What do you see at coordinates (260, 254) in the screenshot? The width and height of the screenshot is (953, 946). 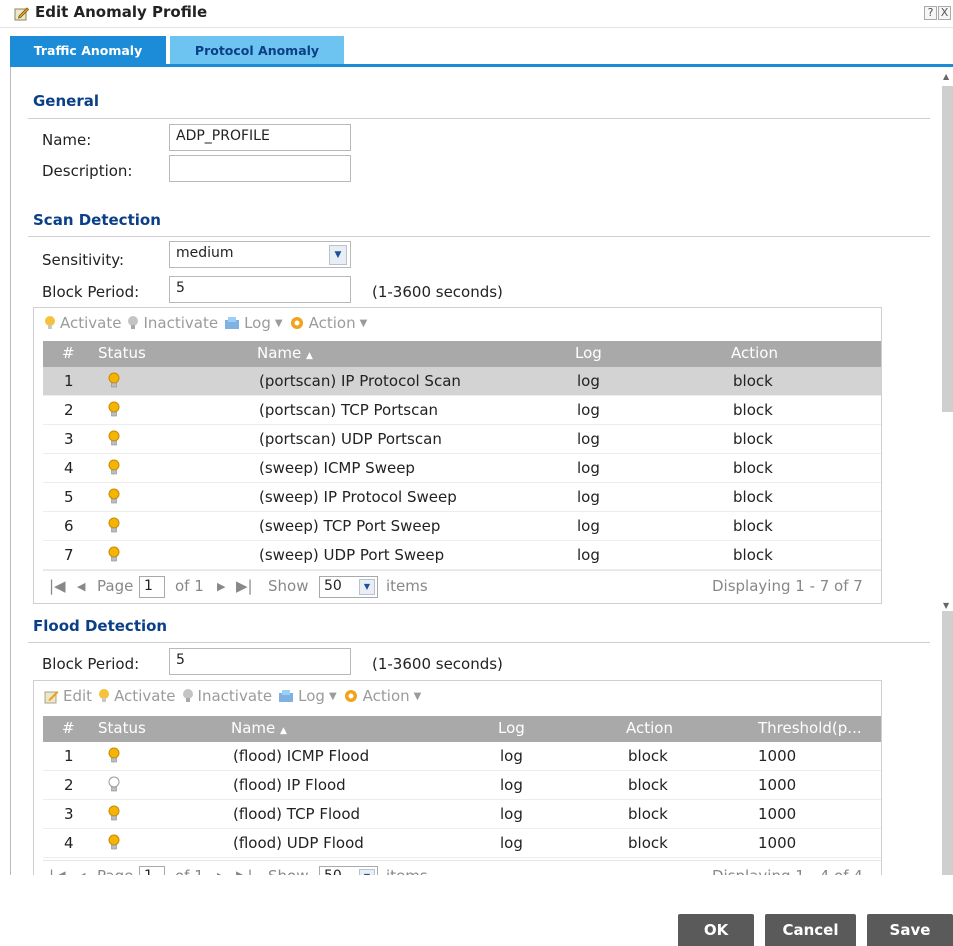 I see `sensitivity-select: medium ▼` at bounding box center [260, 254].